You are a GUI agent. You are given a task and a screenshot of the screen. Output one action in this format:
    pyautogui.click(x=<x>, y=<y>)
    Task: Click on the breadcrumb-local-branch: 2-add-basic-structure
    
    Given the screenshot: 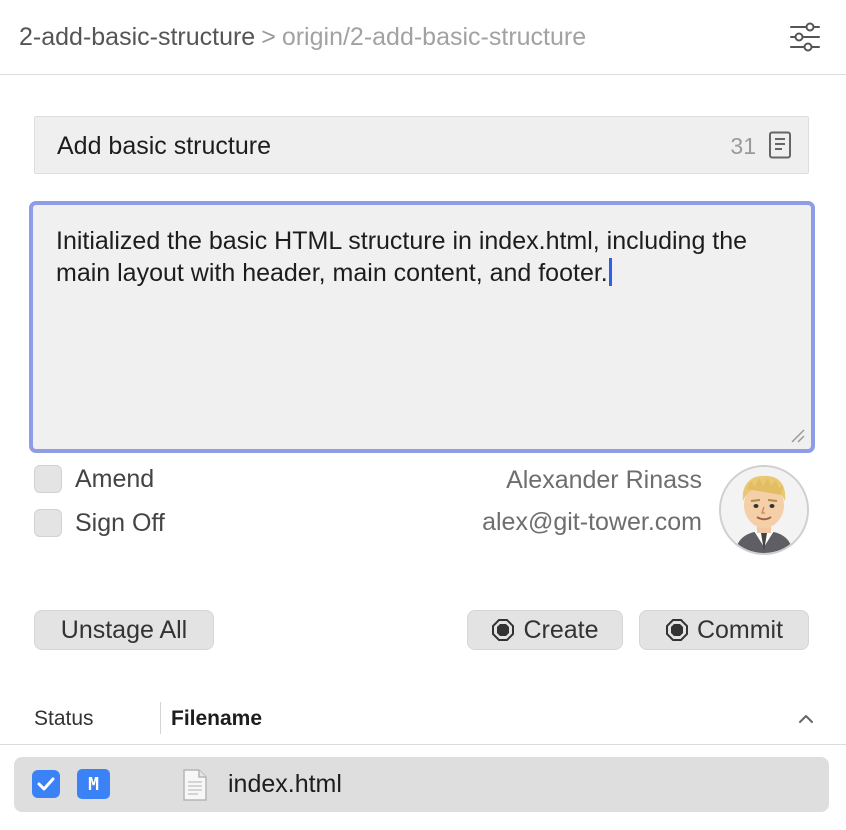 What is the action you would take?
    pyautogui.click(x=137, y=37)
    